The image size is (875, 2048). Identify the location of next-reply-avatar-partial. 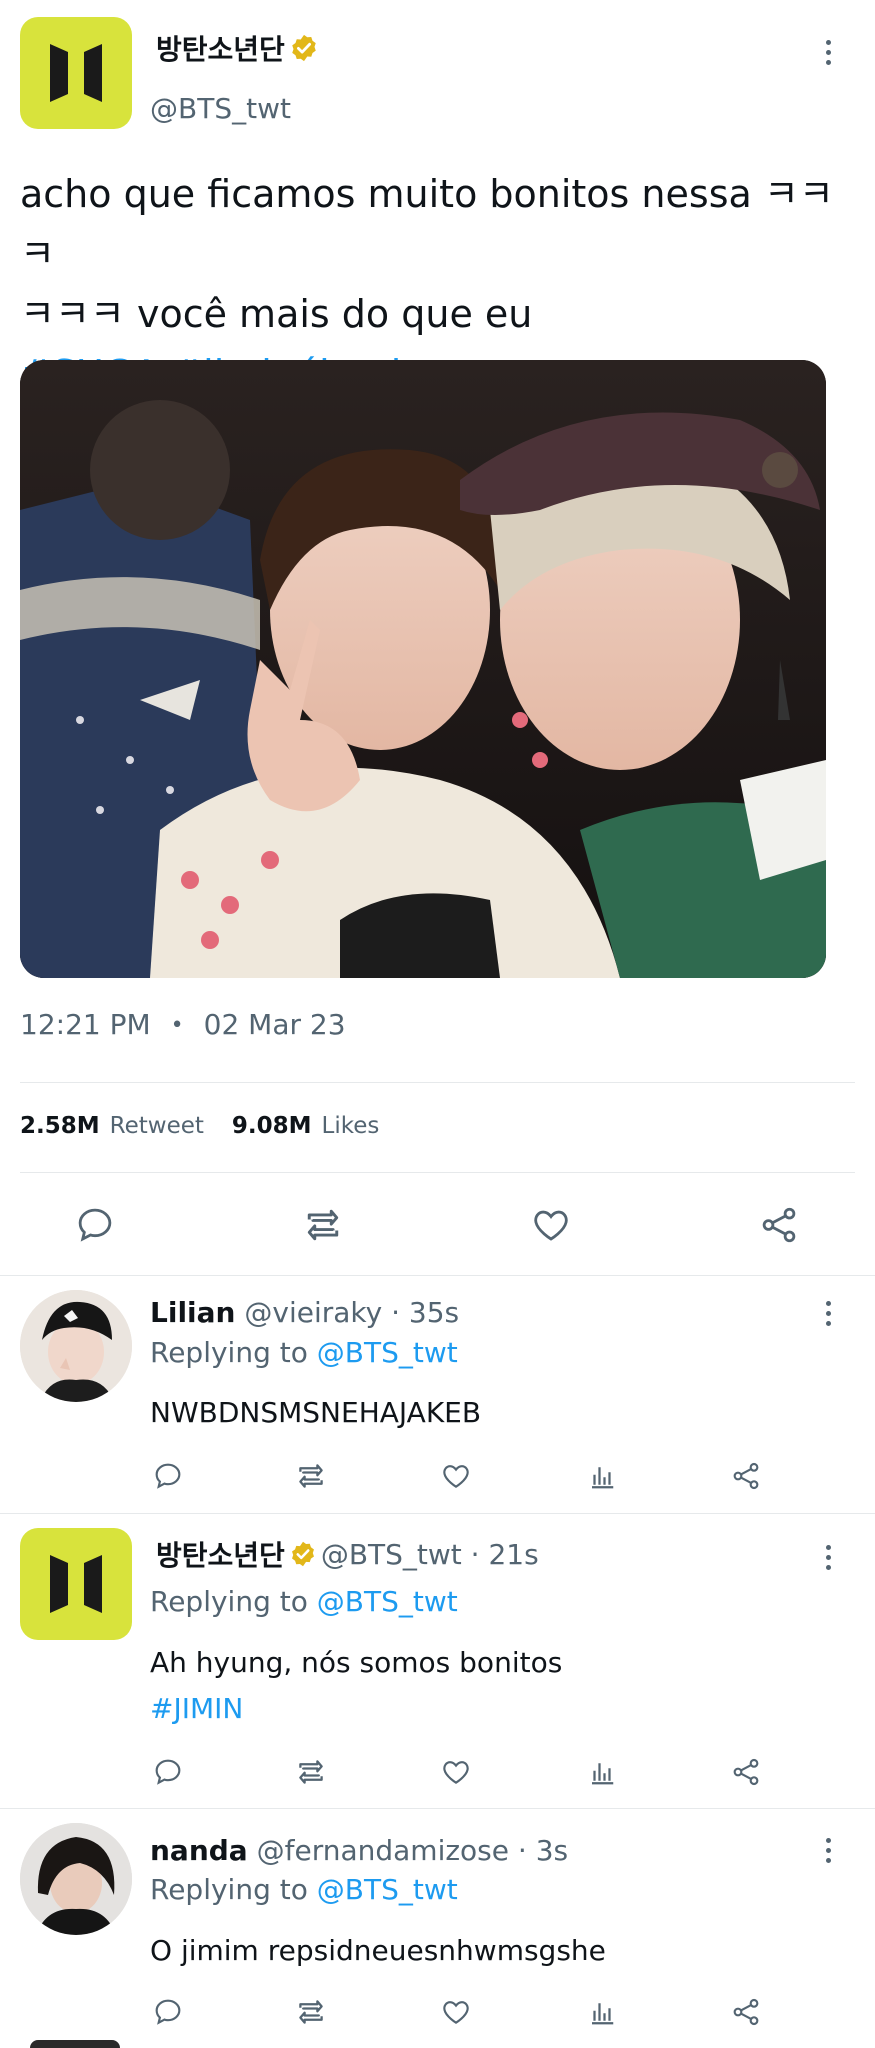
(75, 2044).